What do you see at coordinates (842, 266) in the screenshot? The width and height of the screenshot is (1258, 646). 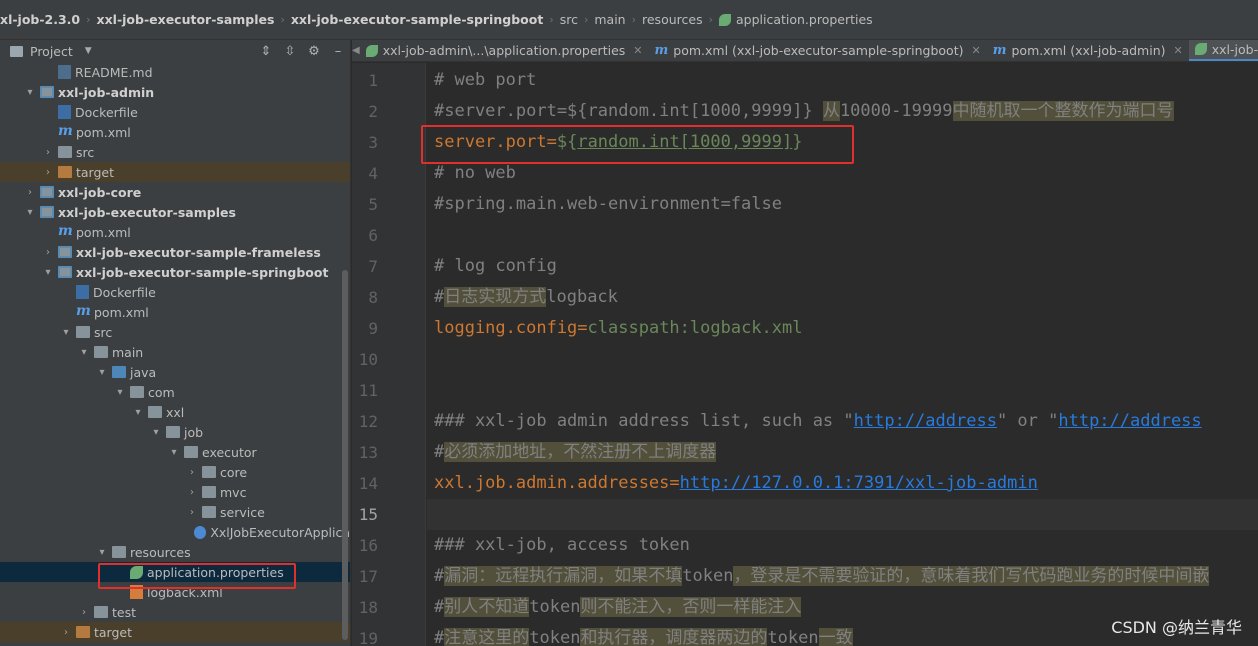 I see `code-line: # log config` at bounding box center [842, 266].